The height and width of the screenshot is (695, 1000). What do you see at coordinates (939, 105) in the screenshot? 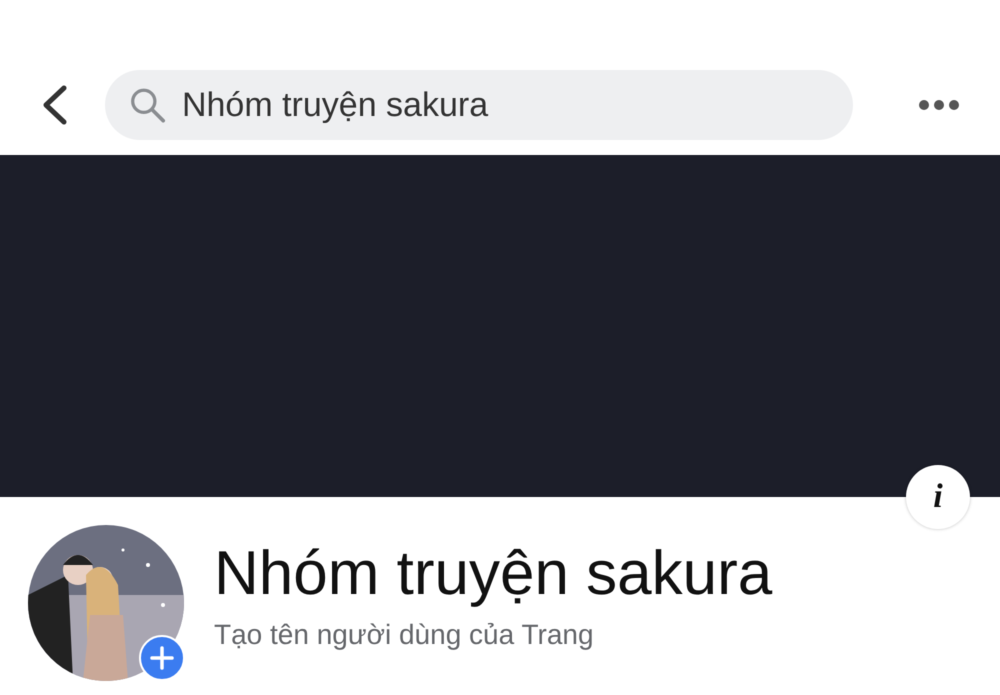
I see `more-icon` at bounding box center [939, 105].